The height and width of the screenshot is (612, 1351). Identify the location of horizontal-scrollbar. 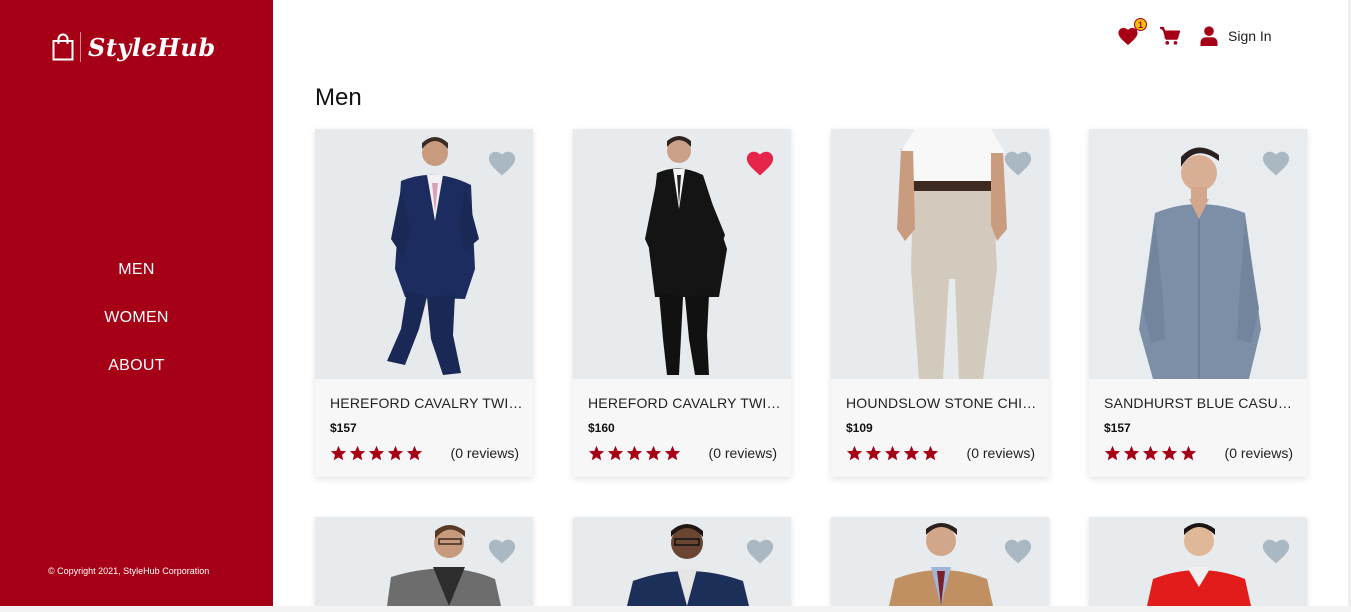
(675, 609).